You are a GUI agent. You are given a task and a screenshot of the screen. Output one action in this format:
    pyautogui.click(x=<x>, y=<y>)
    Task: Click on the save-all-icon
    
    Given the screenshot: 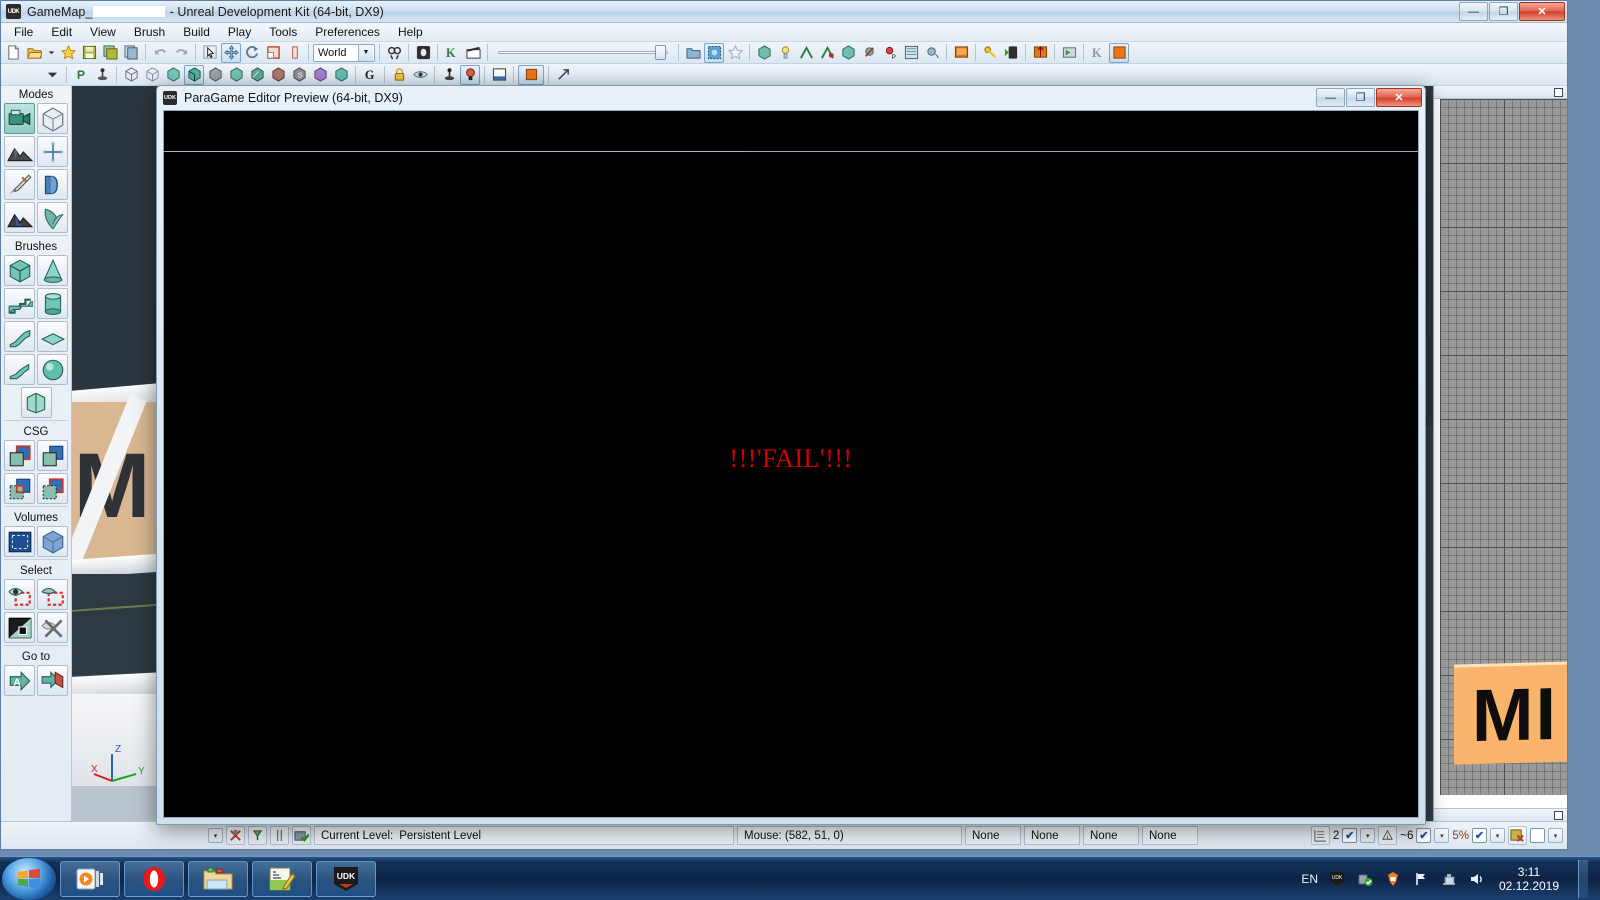 What is the action you would take?
    pyautogui.click(x=110, y=53)
    